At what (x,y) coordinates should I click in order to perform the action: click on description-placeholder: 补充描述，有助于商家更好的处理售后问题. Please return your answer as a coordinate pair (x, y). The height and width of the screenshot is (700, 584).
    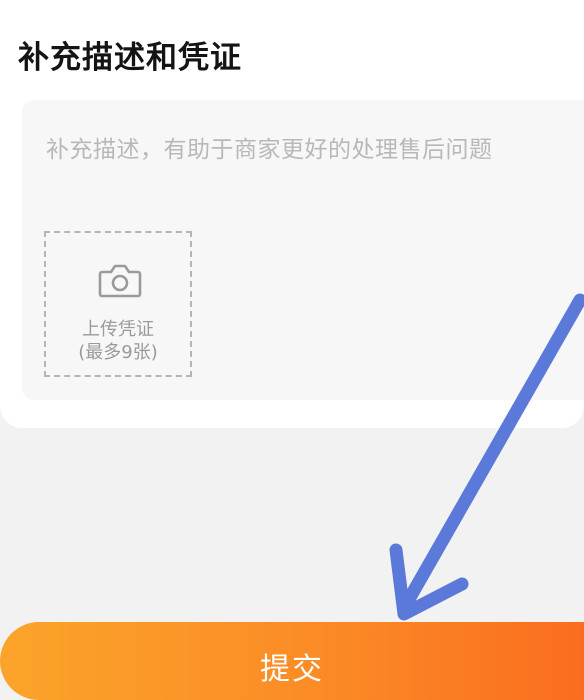
    Looking at the image, I should click on (269, 150).